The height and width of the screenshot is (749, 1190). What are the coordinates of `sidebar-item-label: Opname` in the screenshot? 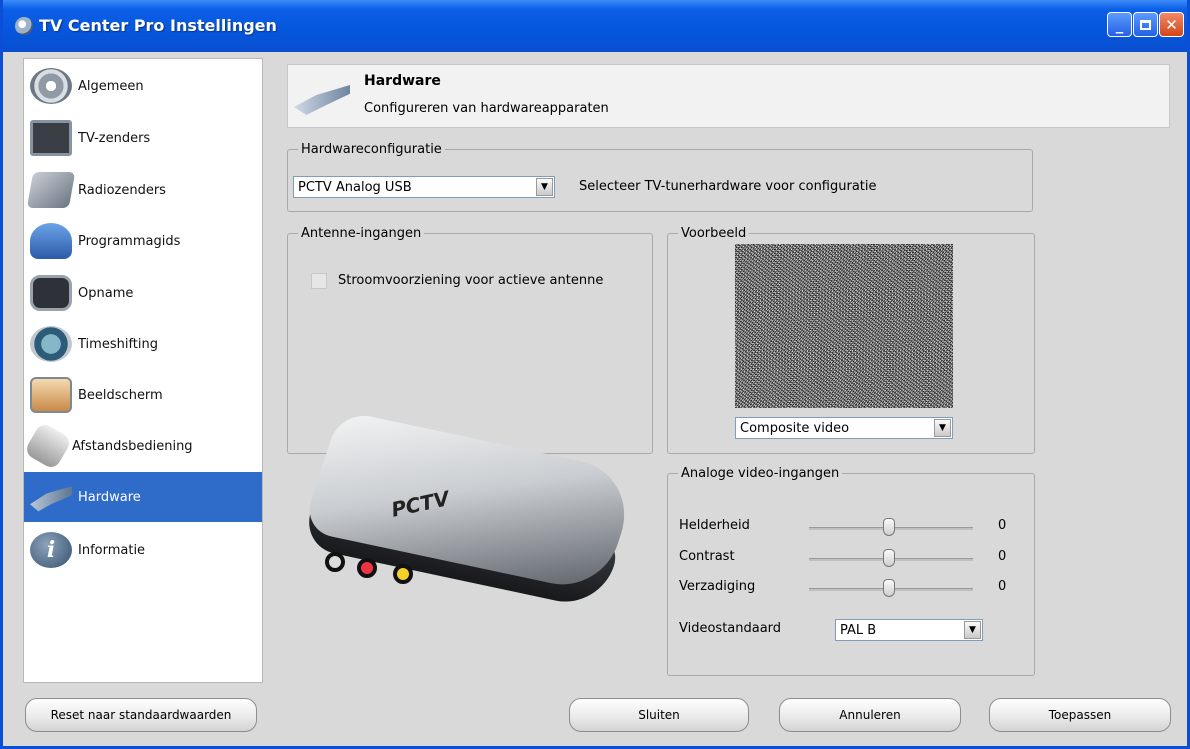 It's located at (106, 293).